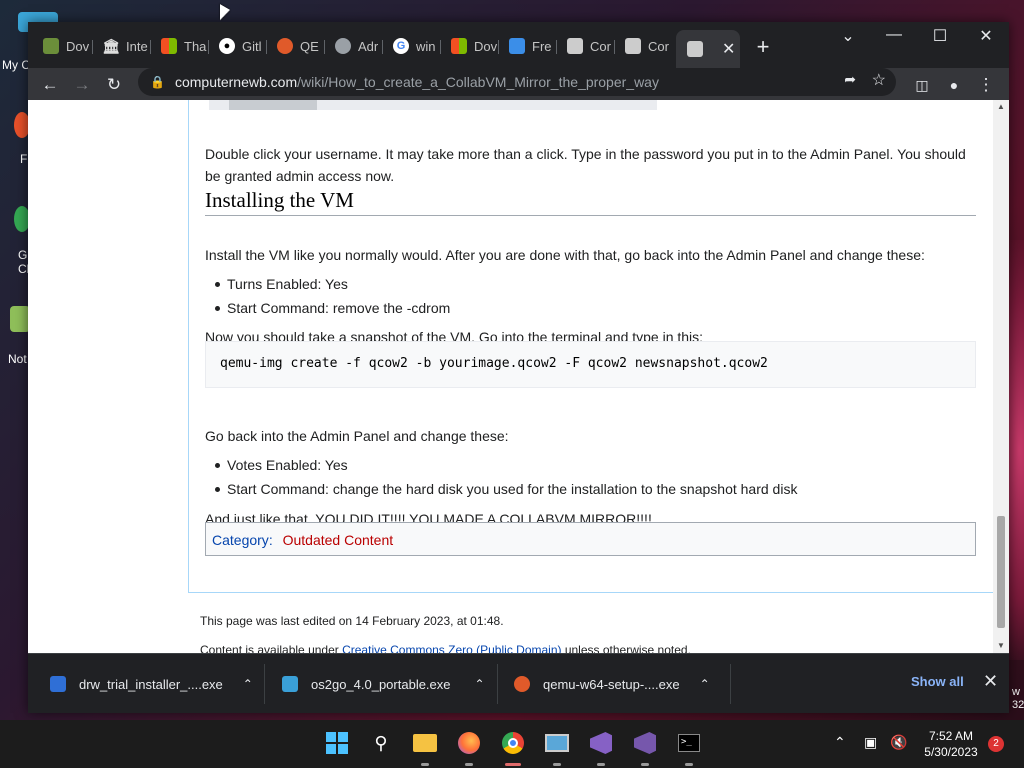 This screenshot has width=1024, height=768. What do you see at coordinates (986, 36) in the screenshot?
I see `close-window-button: ✕` at bounding box center [986, 36].